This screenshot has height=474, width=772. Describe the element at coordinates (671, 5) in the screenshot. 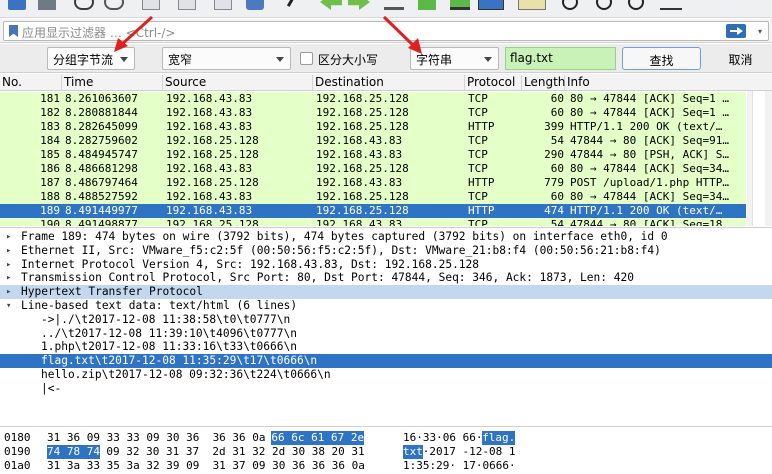

I see `resize-columns-icon` at that location.